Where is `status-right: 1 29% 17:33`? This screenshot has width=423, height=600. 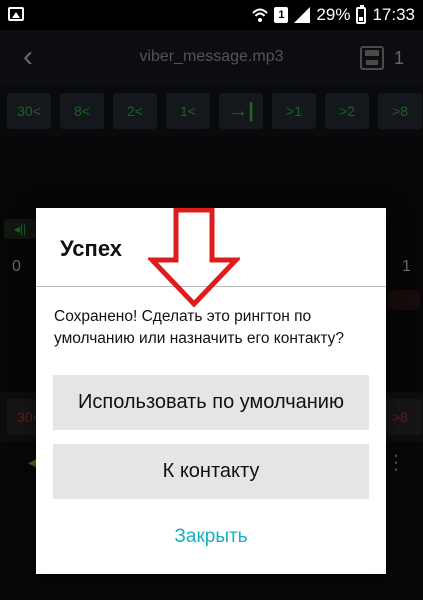
status-right: 1 29% 17:33 is located at coordinates (333, 15).